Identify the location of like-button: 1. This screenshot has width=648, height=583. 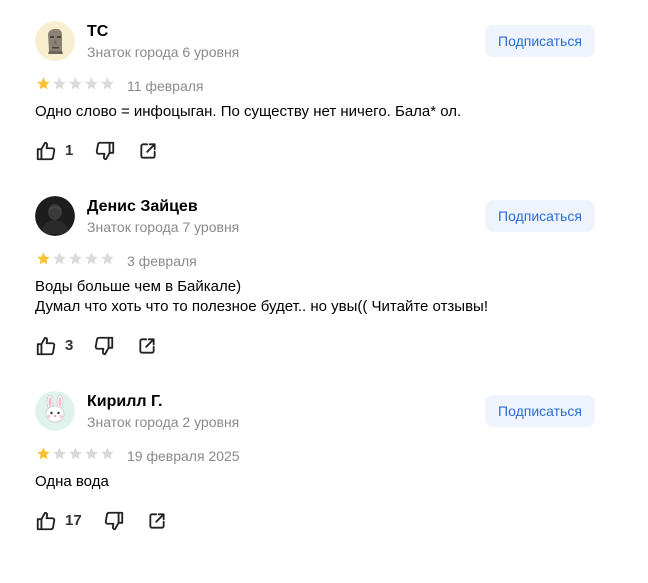
(54, 151).